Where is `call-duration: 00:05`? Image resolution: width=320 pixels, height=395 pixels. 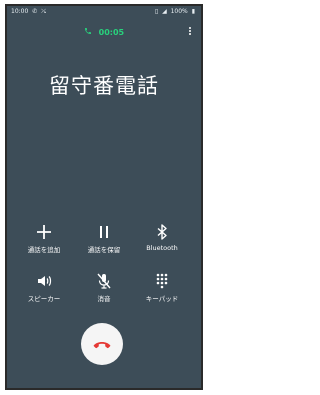 call-duration: 00:05 is located at coordinates (111, 32).